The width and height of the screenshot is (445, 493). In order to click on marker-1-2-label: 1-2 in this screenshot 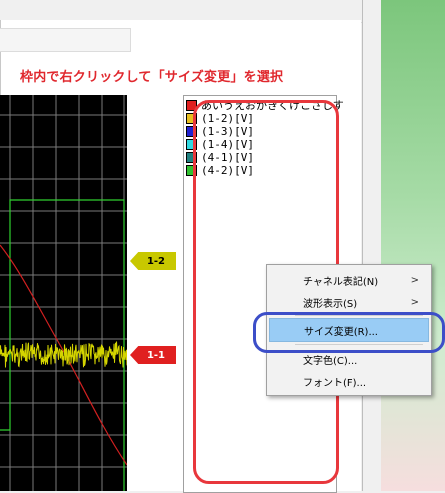, I will do `click(156, 261)`.